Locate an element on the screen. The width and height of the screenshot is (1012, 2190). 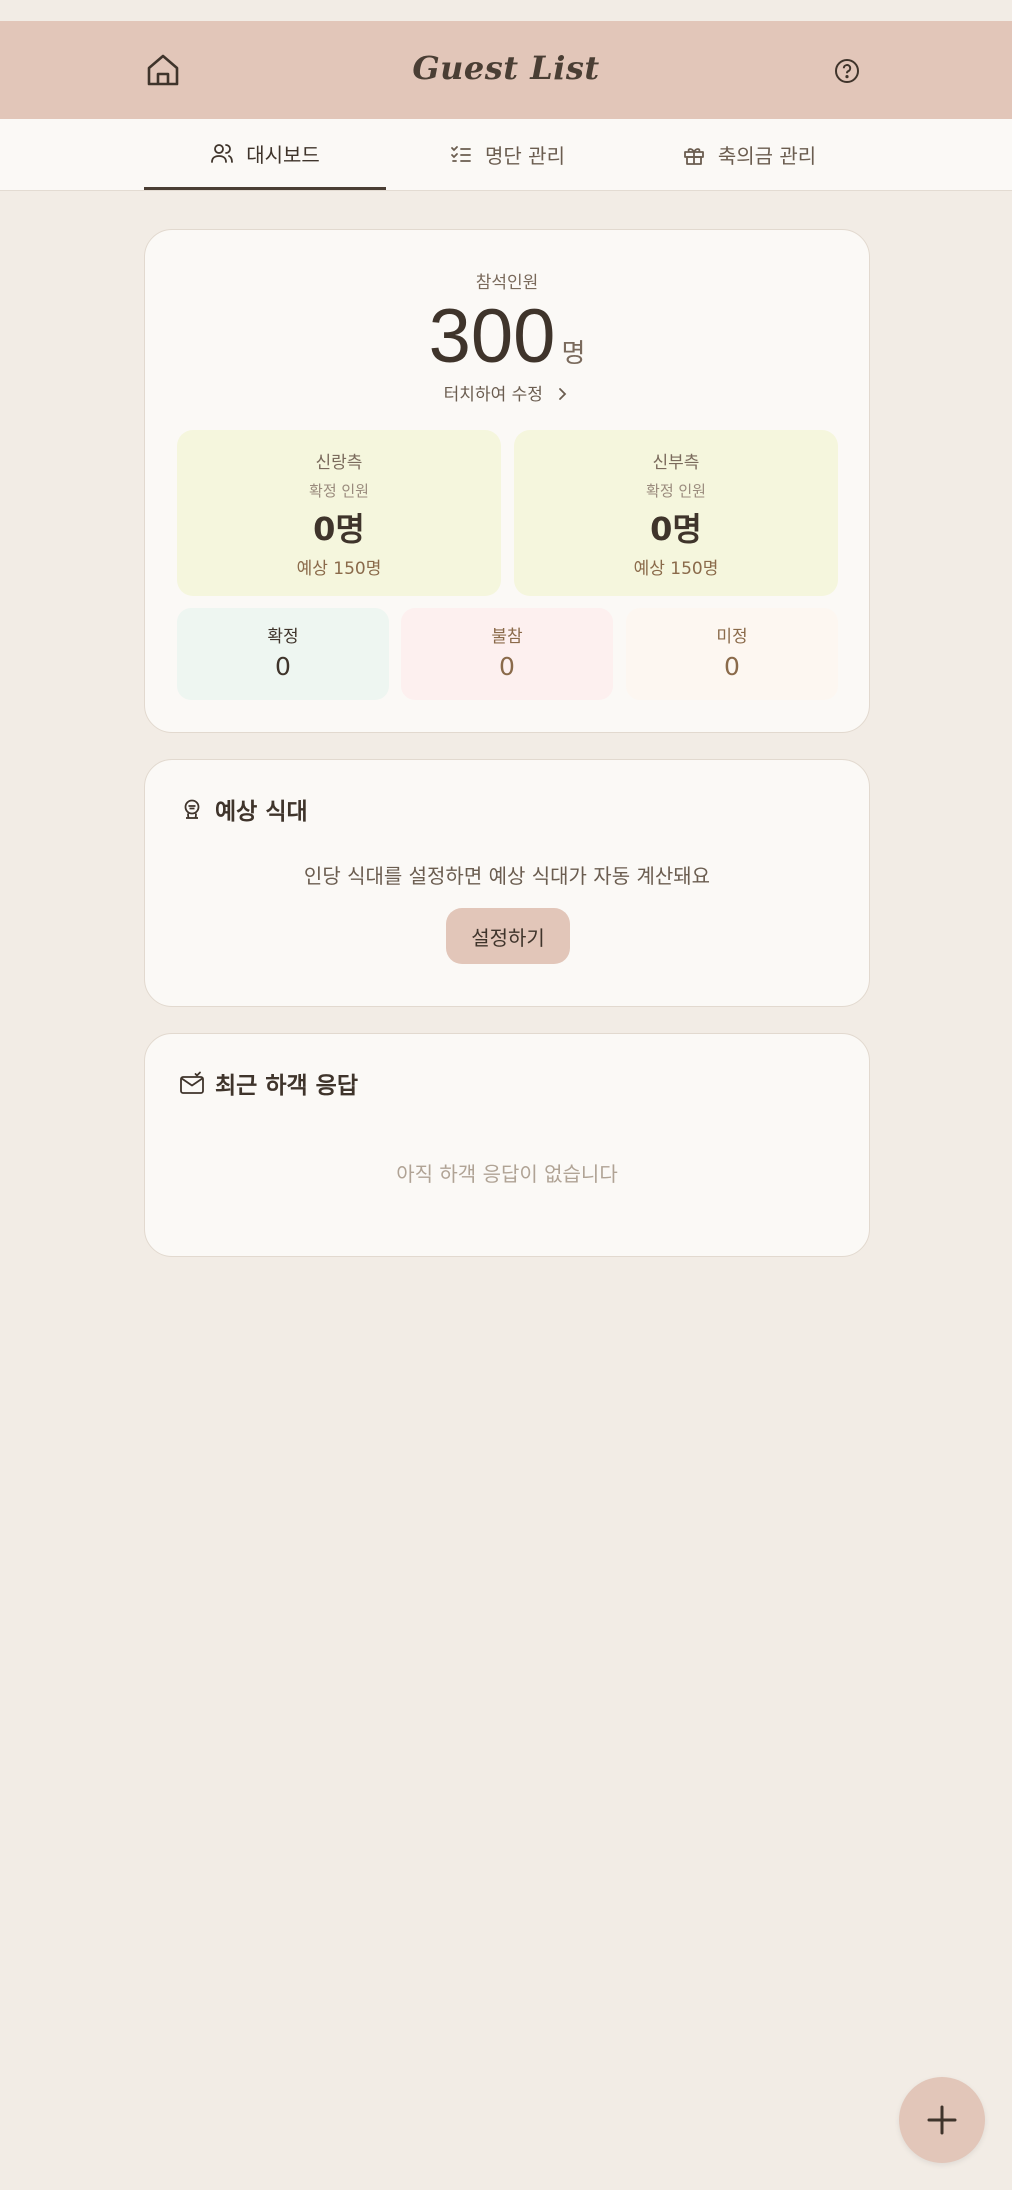
stat-confirmed-label: 확정 is located at coordinates (283, 637).